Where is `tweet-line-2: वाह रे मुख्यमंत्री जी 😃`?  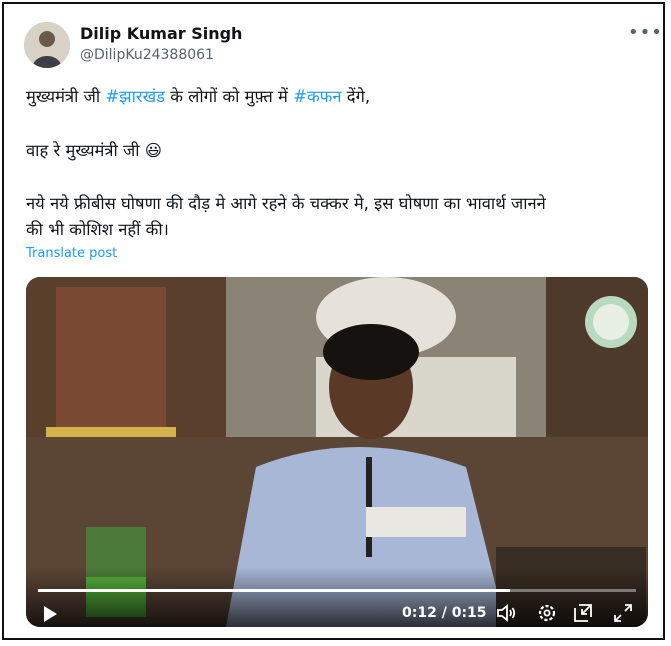
tweet-line-2: वाह रे मुख्यमंत्री जी 😃 is located at coordinates (94, 150).